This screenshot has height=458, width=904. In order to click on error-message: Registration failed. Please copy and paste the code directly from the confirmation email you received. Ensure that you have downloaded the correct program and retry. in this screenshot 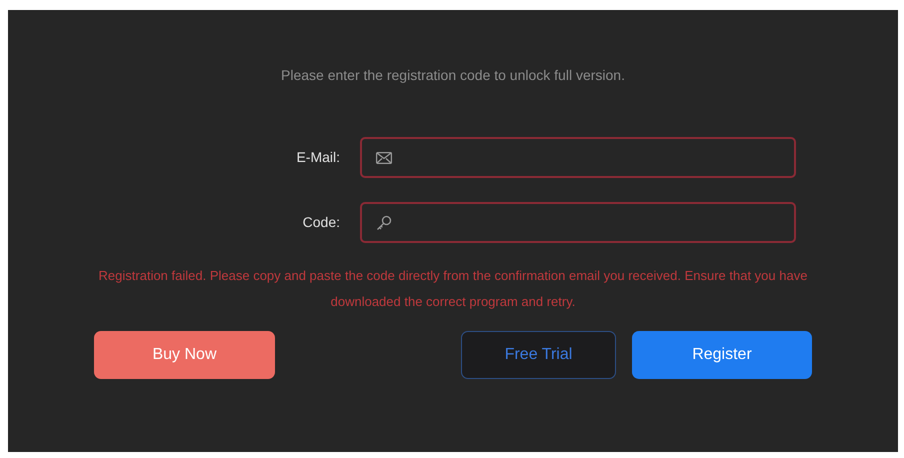, I will do `click(453, 289)`.